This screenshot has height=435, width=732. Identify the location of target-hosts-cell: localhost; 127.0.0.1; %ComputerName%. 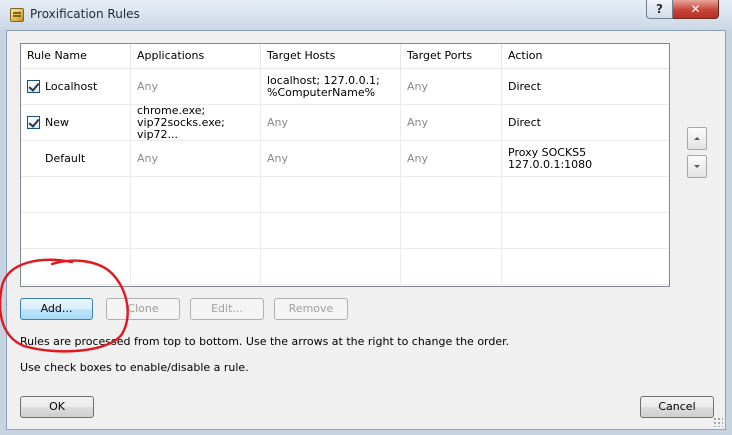
(331, 86).